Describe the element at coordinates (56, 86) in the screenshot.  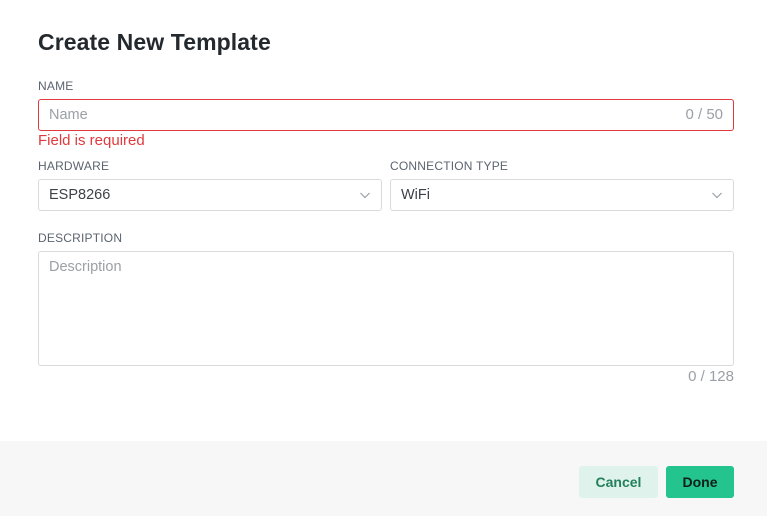
I see `name-label: NAME` at that location.